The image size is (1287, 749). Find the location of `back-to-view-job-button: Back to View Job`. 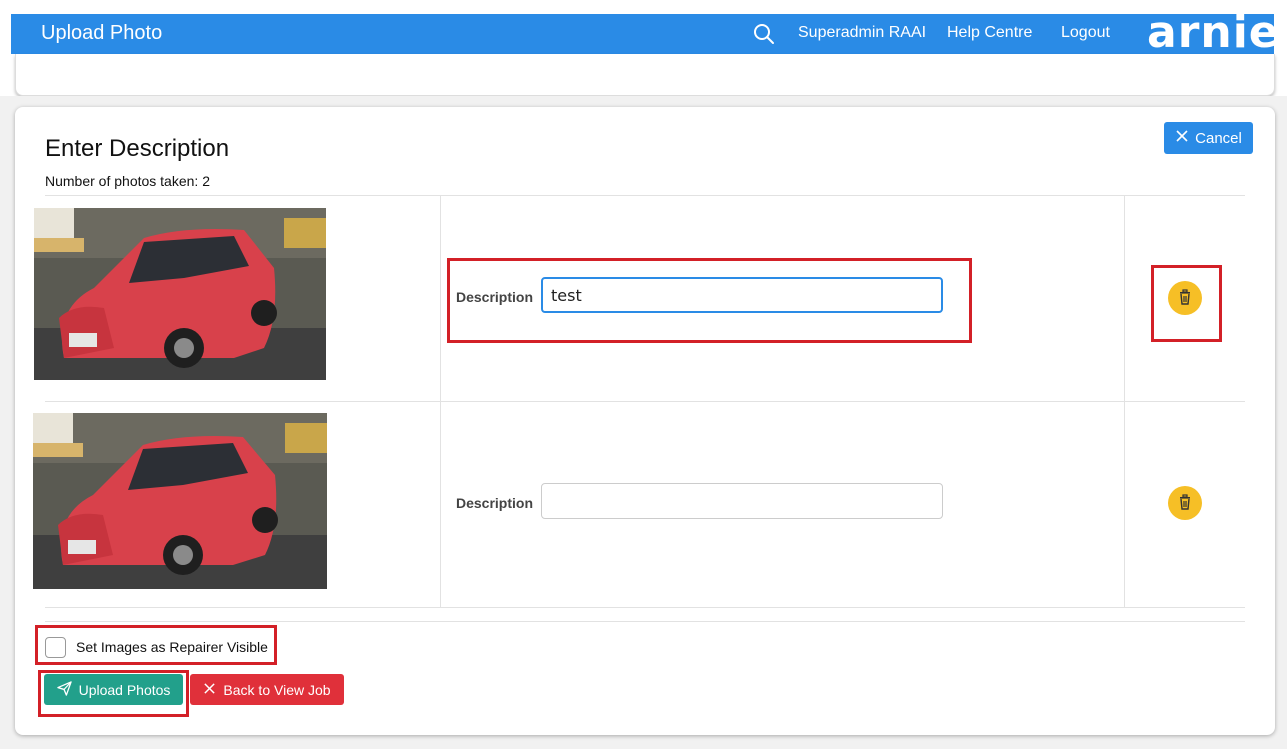

back-to-view-job-button: Back to View Job is located at coordinates (267, 689).